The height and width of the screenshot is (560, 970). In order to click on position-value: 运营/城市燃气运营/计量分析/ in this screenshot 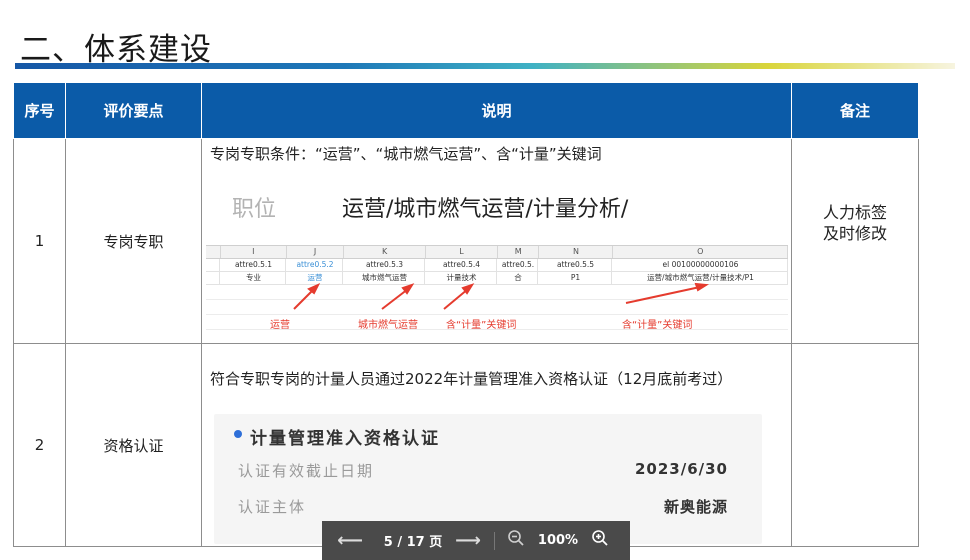, I will do `click(485, 209)`.